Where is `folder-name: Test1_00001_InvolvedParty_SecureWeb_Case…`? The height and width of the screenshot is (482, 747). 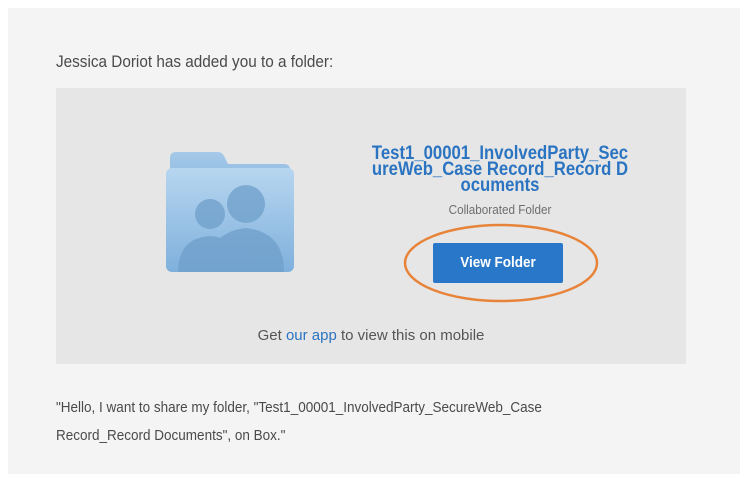 folder-name: Test1_00001_InvolvedParty_SecureWeb_Case… is located at coordinates (500, 169).